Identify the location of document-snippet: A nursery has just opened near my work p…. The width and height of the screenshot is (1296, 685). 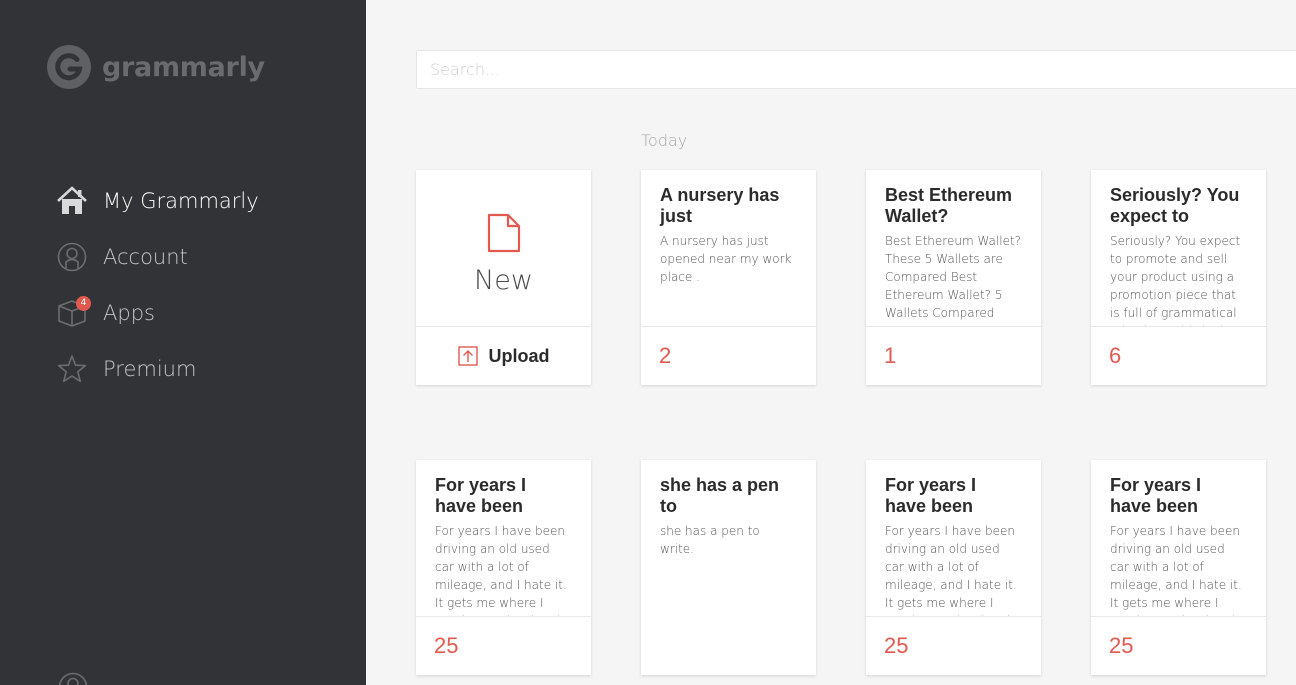
(726, 259).